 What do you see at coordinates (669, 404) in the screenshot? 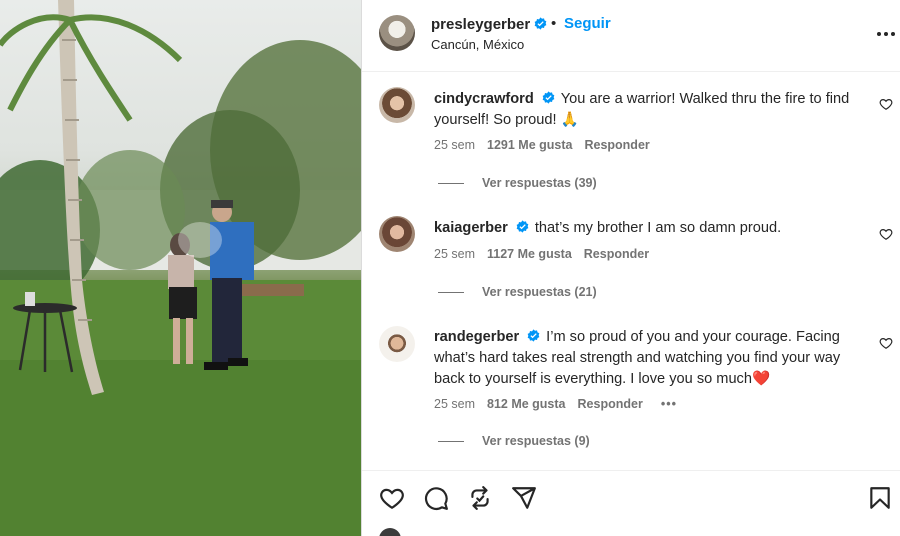
I see `comment-options-button: •••` at bounding box center [669, 404].